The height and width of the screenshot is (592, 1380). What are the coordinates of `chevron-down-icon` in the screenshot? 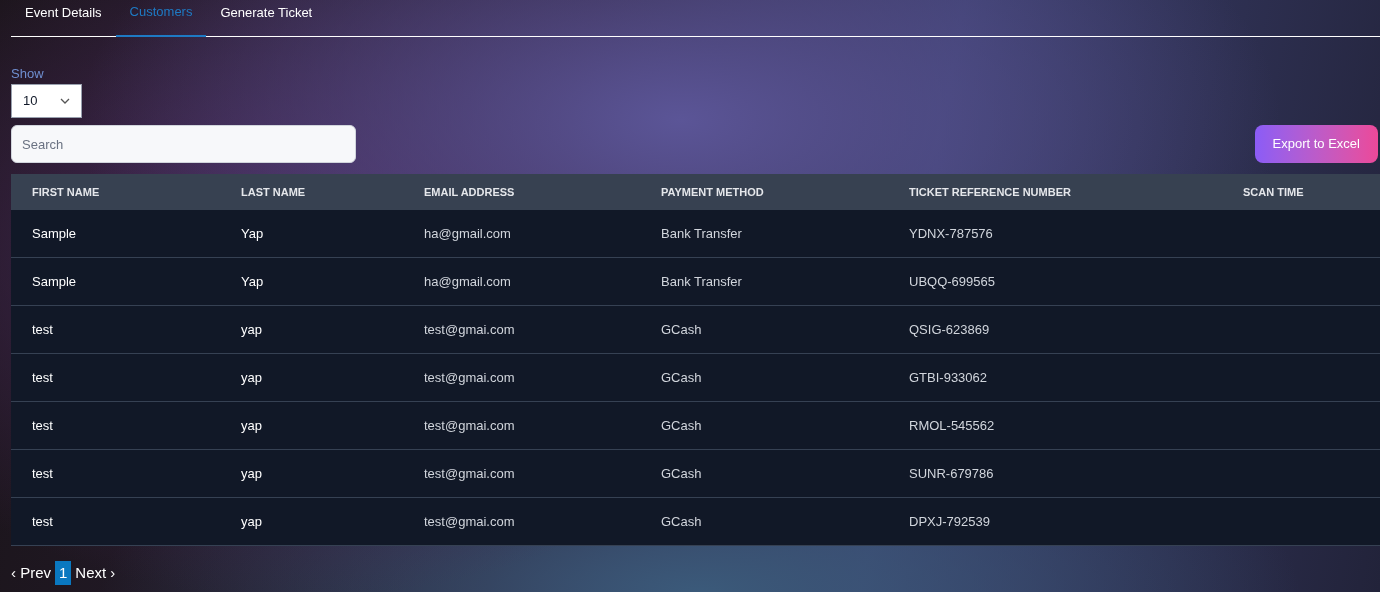 It's located at (65, 101).